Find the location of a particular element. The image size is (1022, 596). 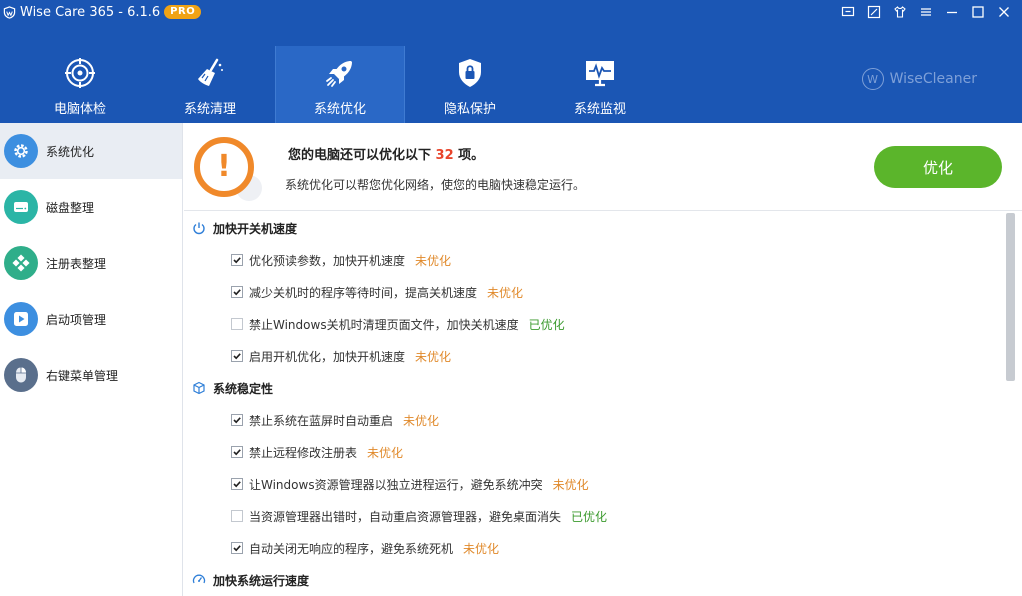

section-title: 加快系统运行速度 is located at coordinates (261, 580).